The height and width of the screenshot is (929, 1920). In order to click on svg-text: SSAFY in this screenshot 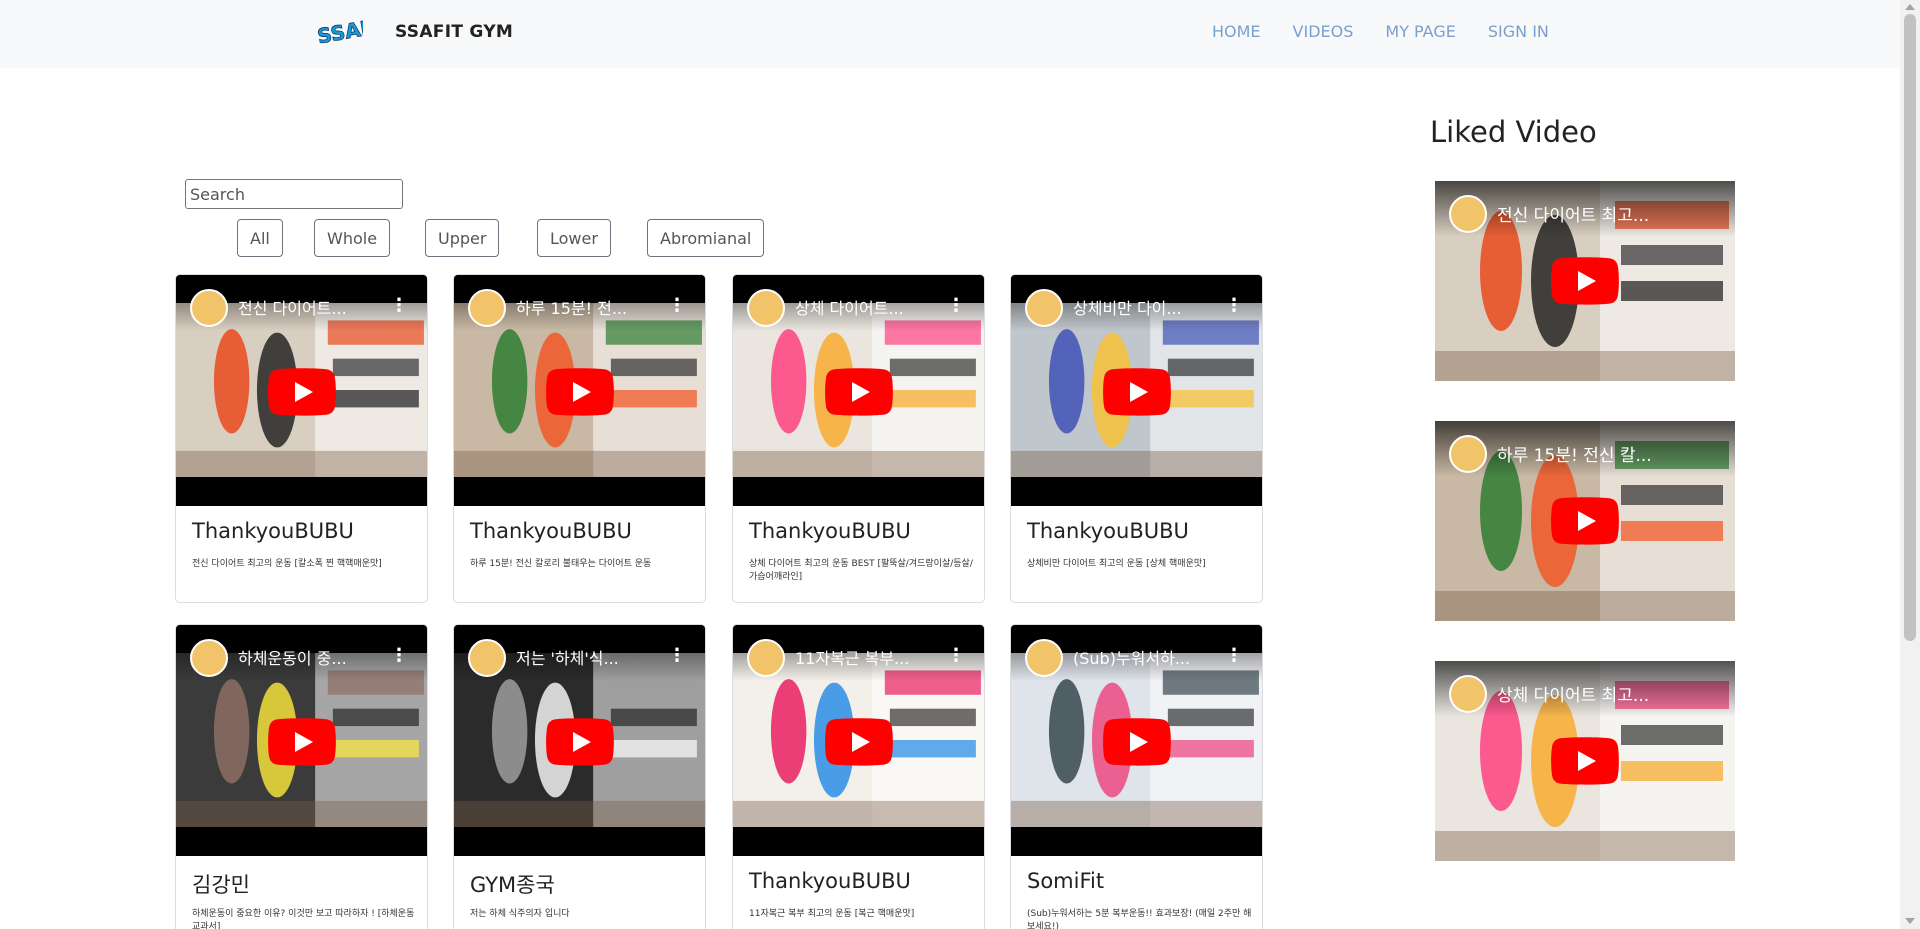, I will do `click(339, 30)`.